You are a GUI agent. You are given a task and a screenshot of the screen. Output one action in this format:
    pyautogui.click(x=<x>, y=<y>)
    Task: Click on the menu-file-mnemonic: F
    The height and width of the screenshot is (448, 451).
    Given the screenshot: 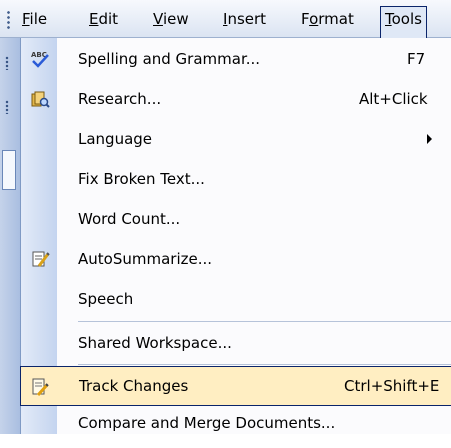 What is the action you would take?
    pyautogui.click(x=26, y=19)
    